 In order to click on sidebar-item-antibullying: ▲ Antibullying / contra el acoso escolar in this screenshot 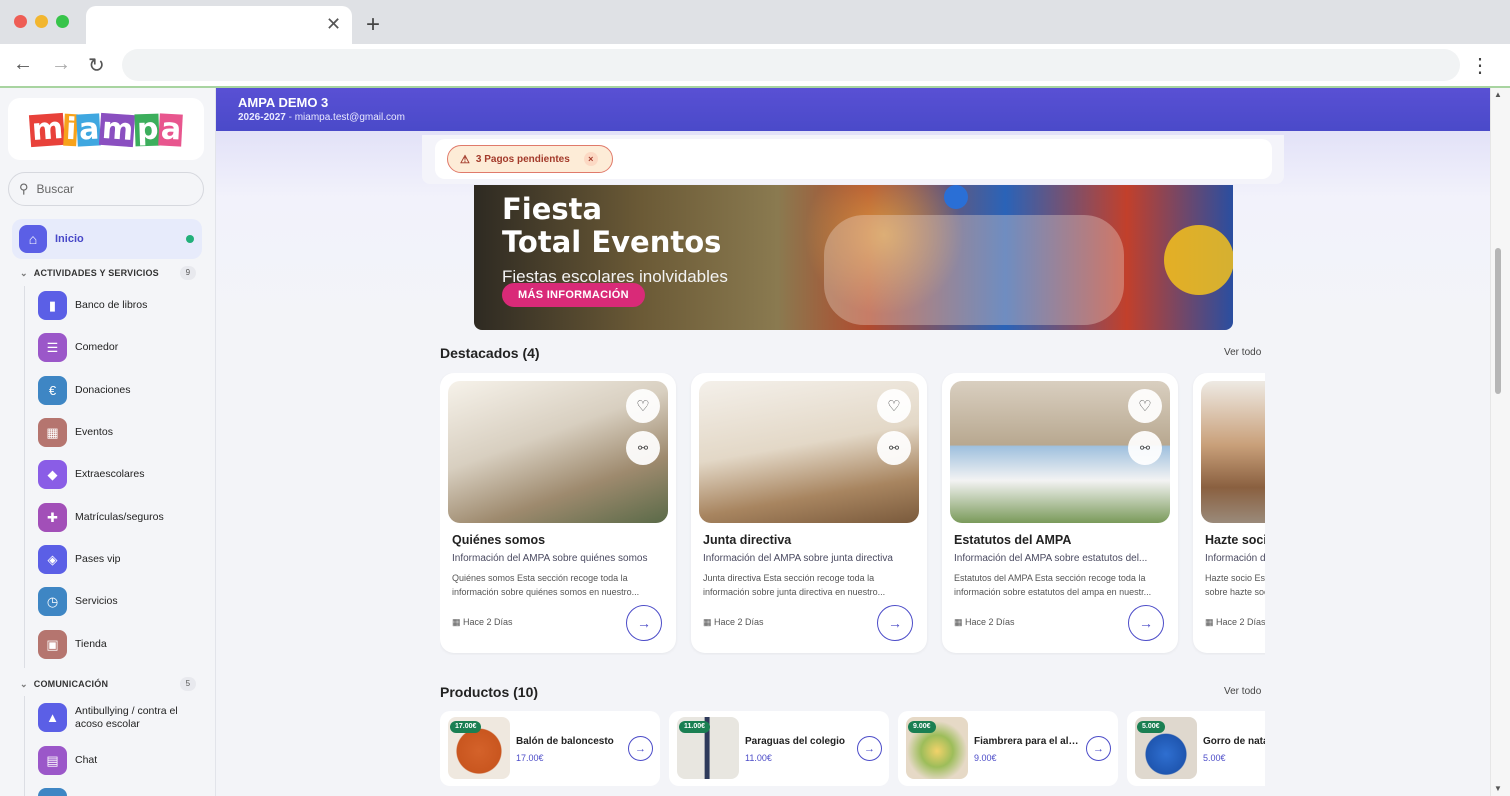, I will do `click(123, 717)`.